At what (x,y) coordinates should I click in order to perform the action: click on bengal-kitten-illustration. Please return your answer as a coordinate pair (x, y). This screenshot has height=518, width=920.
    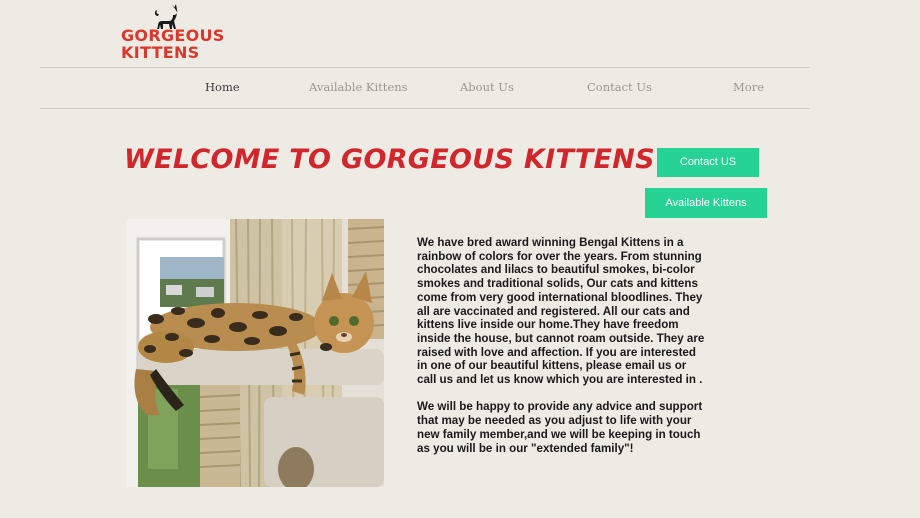
    Looking at the image, I should click on (255, 353).